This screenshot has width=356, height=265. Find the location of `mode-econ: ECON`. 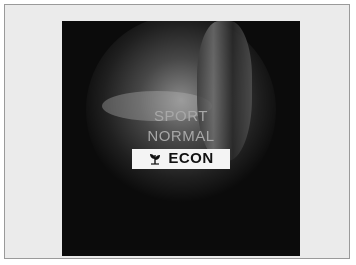

mode-econ: ECON is located at coordinates (181, 159).